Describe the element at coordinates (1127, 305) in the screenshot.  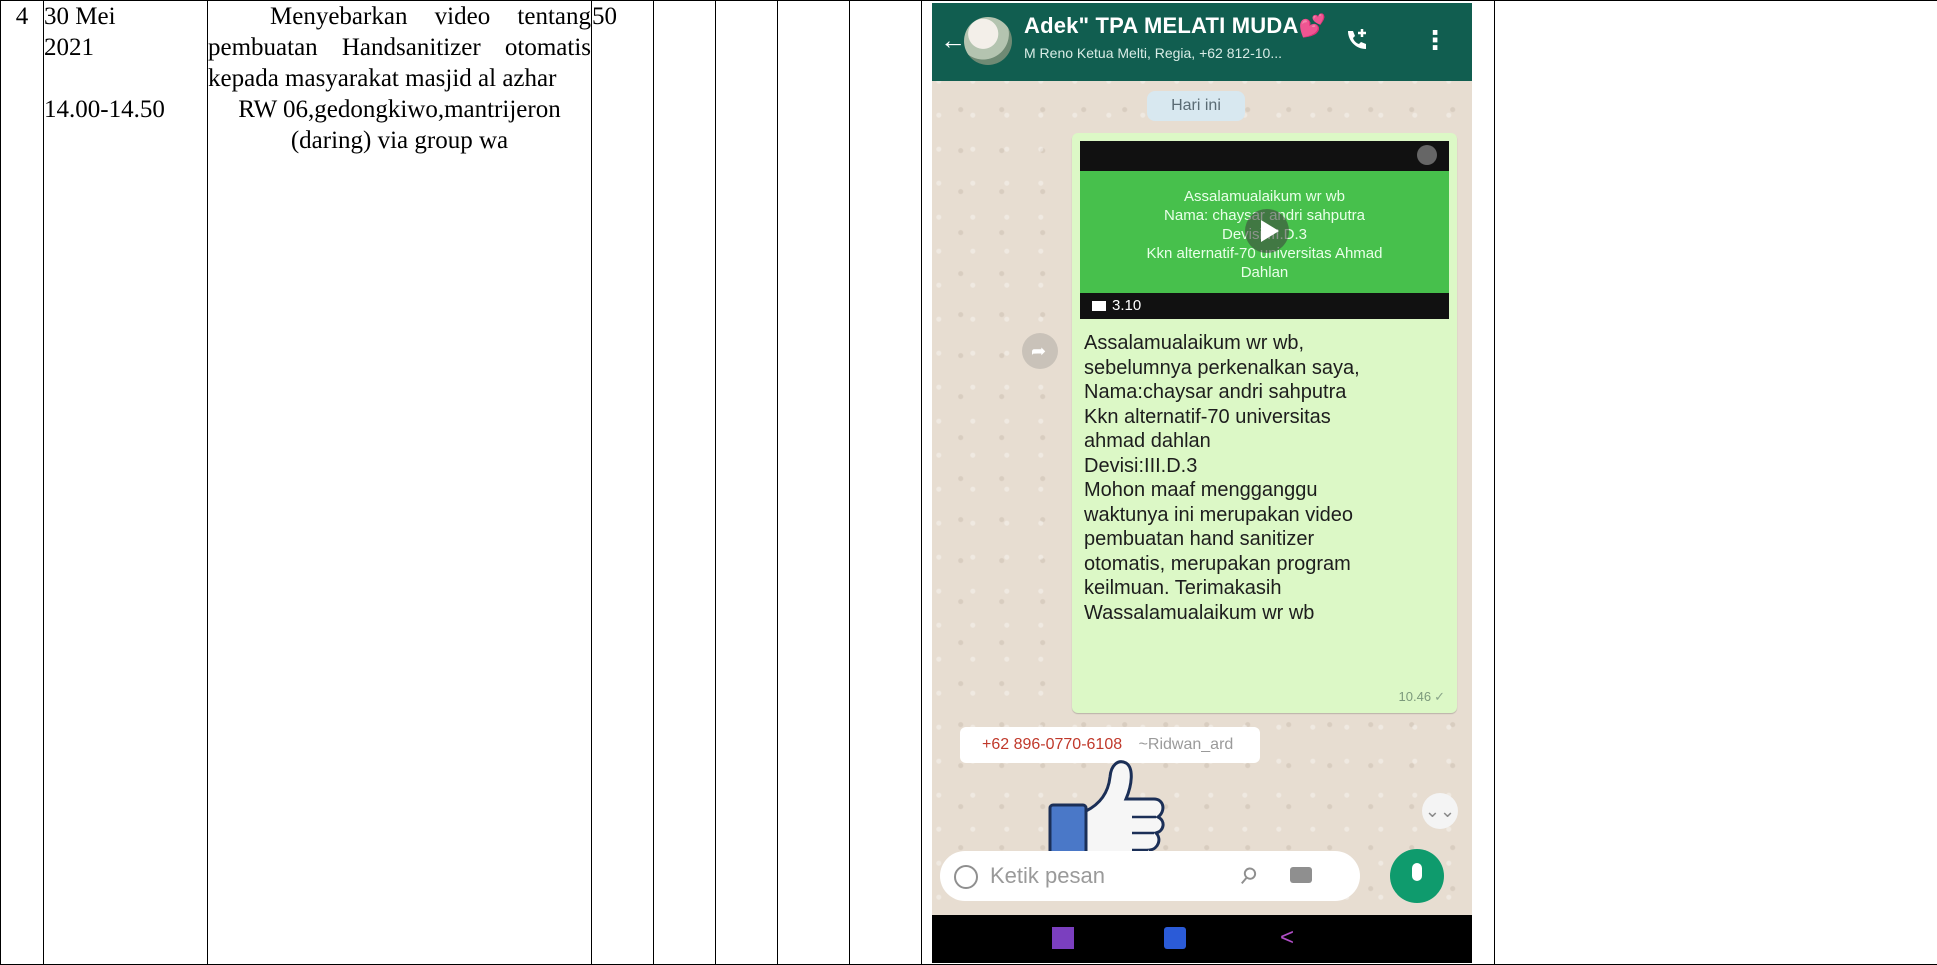
I see `video-duration: 3.10` at that location.